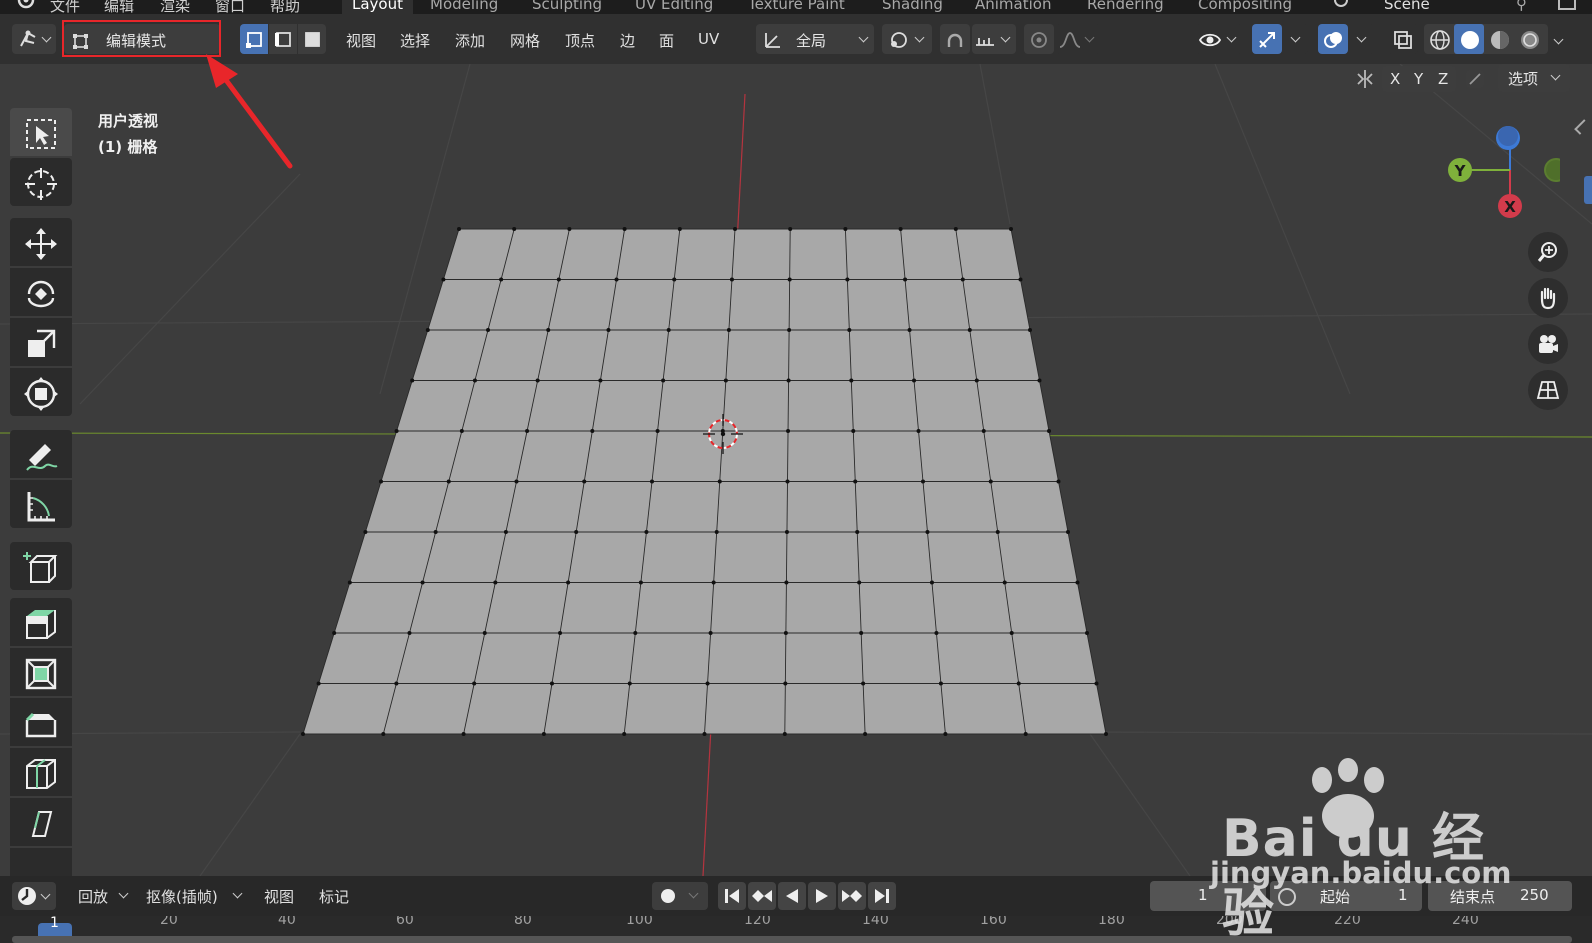 This screenshot has height=943, width=1592. I want to click on transform-tool, so click(41, 392).